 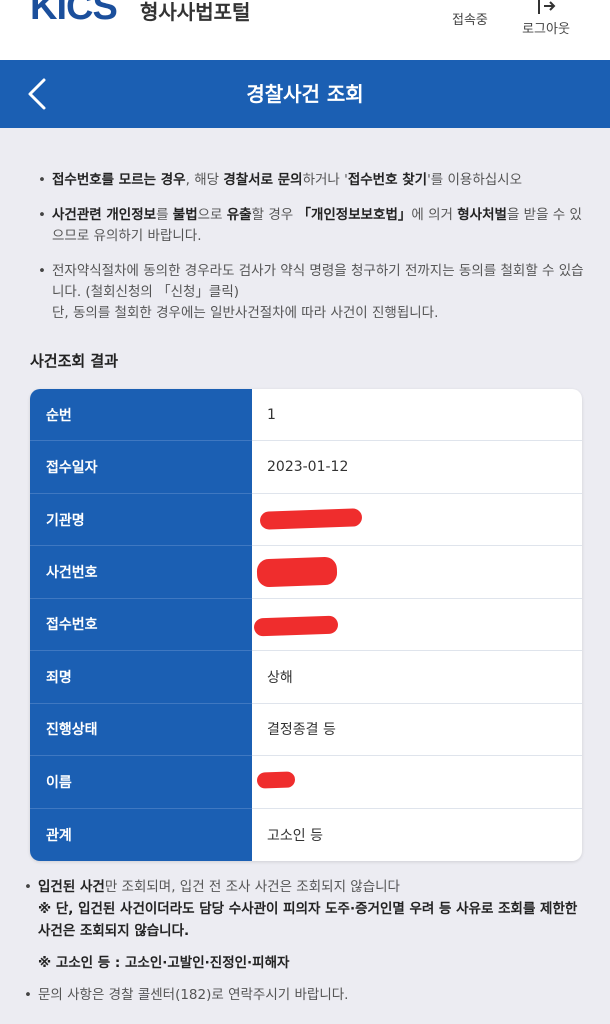 I want to click on notice-text: 접수번호 찾기, so click(x=387, y=180).